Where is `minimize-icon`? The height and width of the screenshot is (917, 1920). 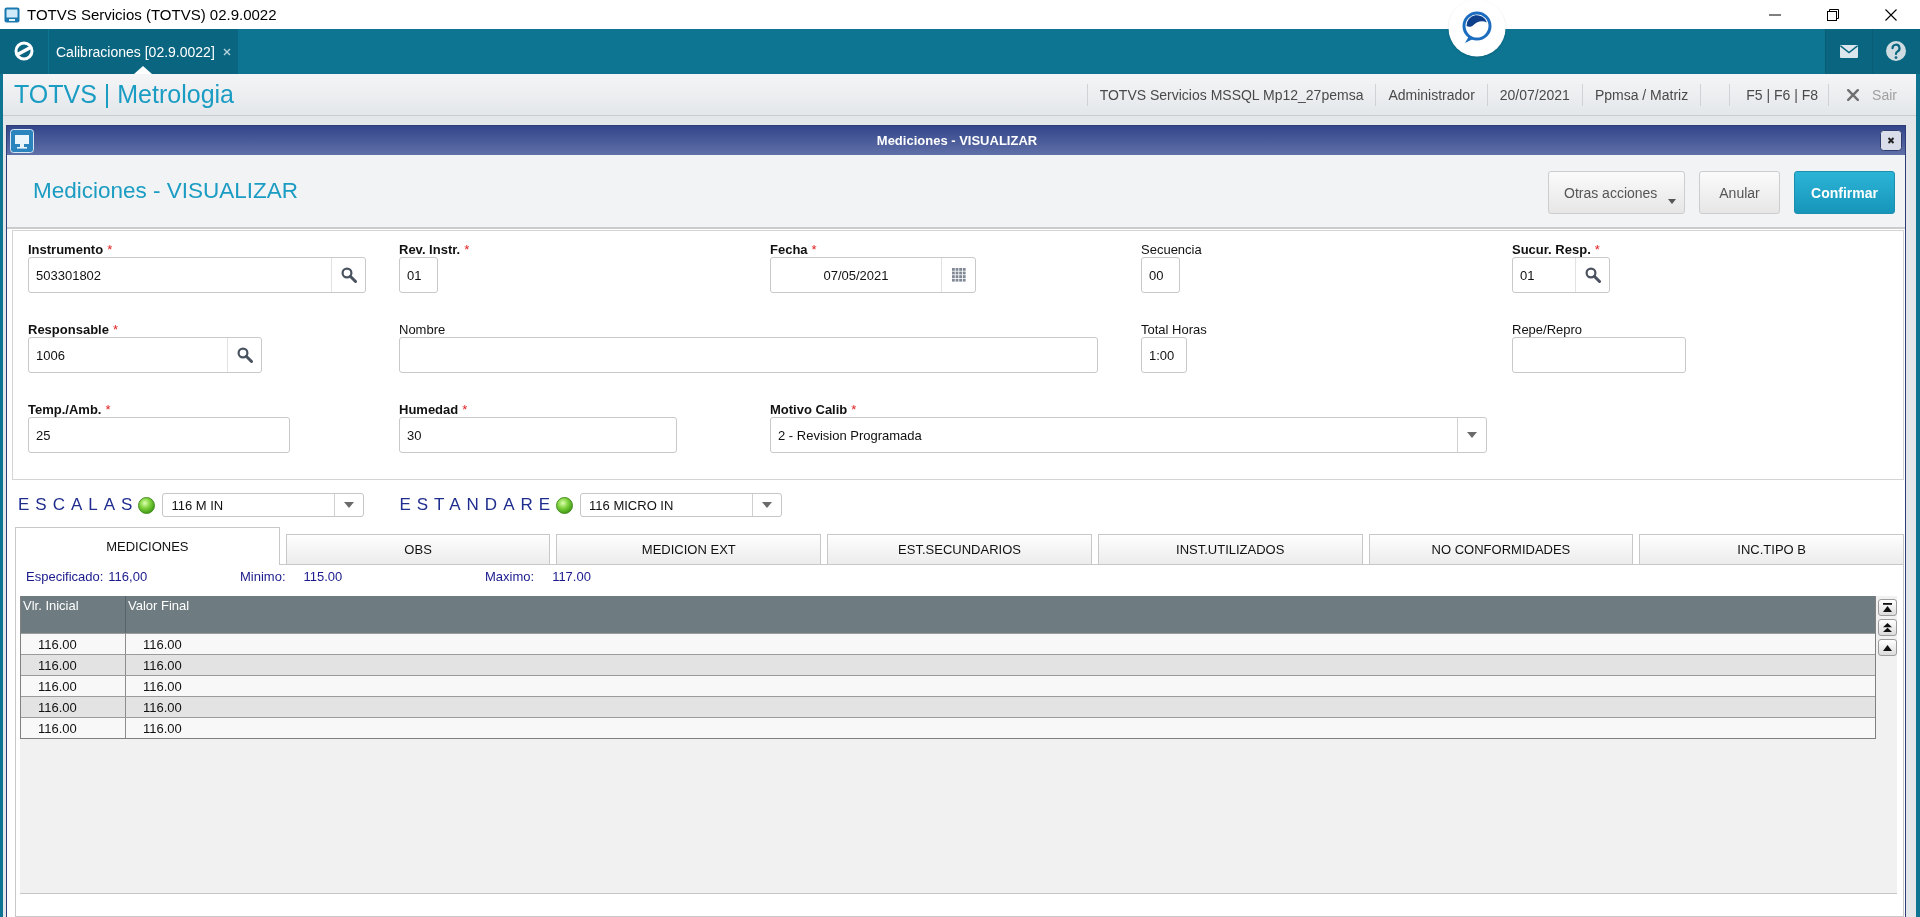
minimize-icon is located at coordinates (1775, 14).